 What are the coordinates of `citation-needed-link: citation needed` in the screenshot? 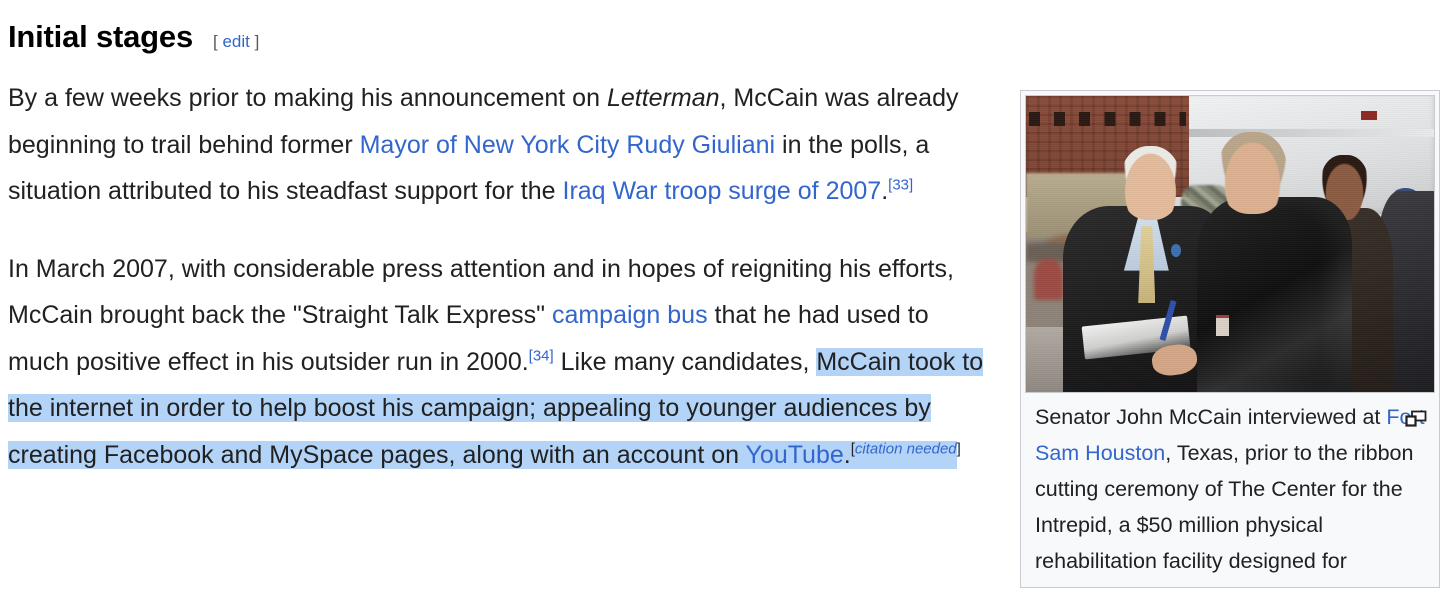 It's located at (906, 448).